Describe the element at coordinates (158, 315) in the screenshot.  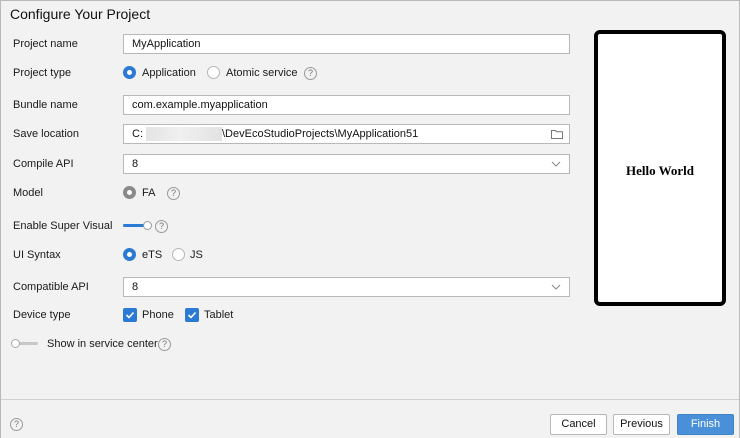
I see `checkbox-phone-label: Phone` at that location.